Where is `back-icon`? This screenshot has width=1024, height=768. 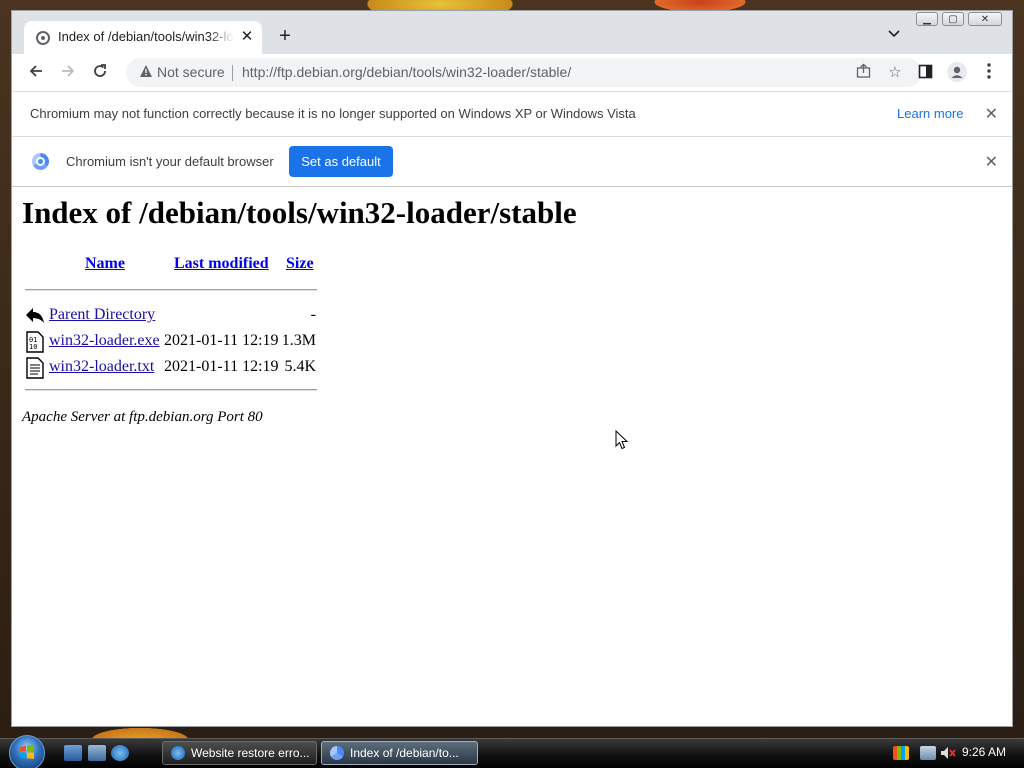
back-icon is located at coordinates (36, 73).